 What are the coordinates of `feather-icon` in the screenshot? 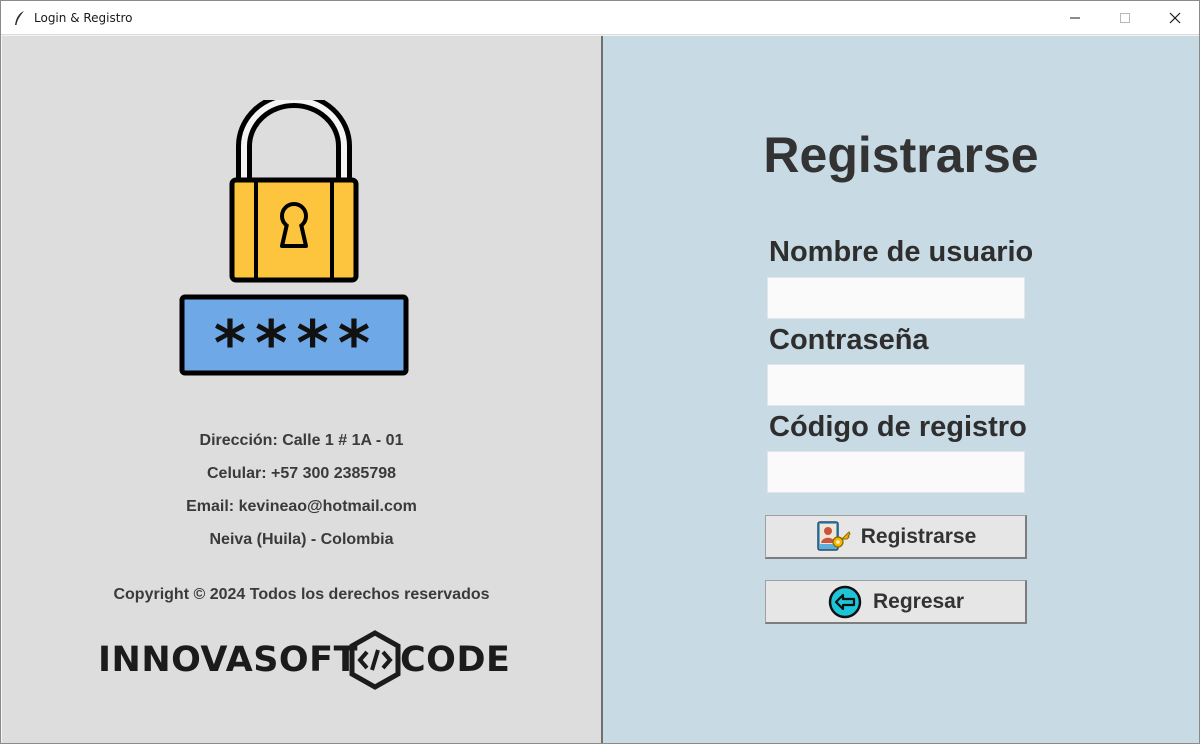 It's located at (19, 18).